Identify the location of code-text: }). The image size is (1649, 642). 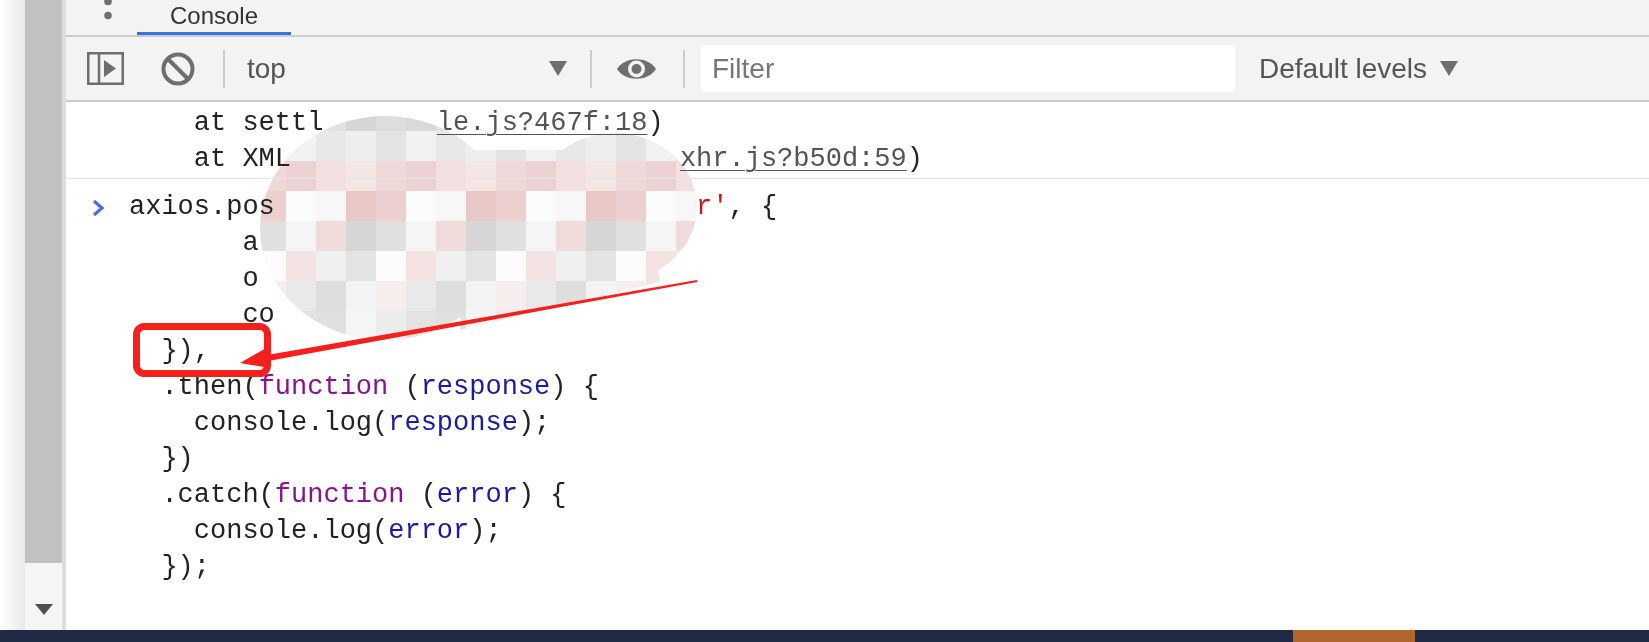
(177, 459).